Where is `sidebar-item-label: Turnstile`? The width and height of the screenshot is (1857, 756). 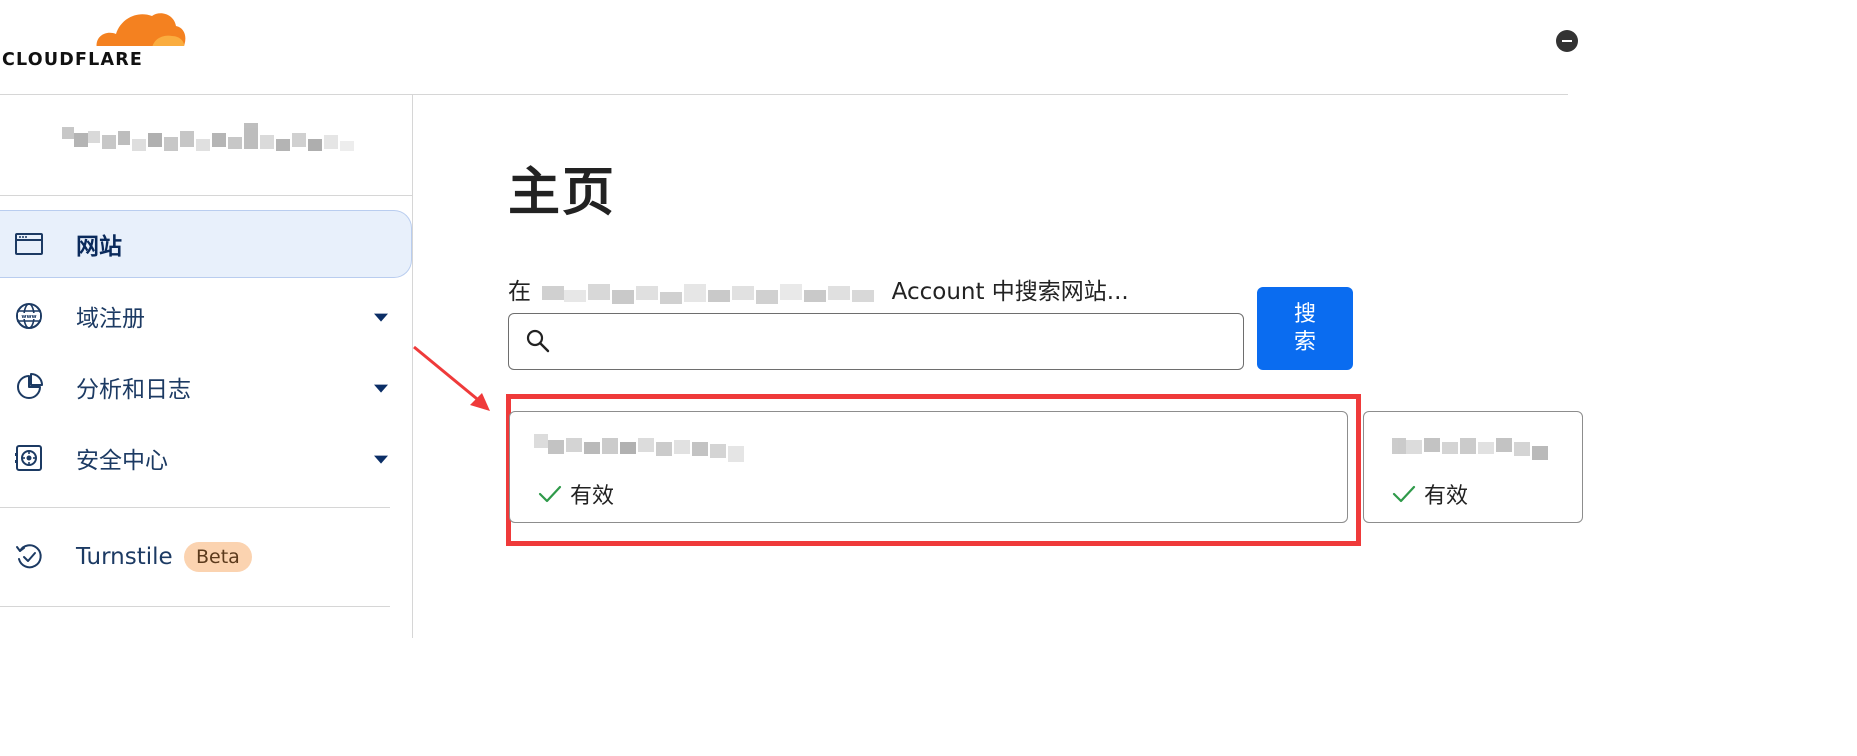 sidebar-item-label: Turnstile is located at coordinates (124, 557).